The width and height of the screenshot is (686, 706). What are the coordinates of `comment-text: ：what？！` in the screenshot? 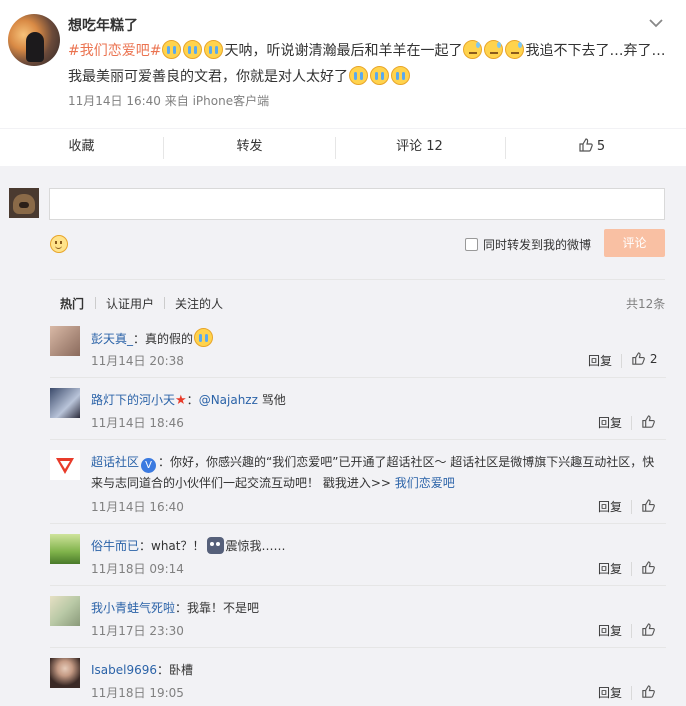 It's located at (172, 546).